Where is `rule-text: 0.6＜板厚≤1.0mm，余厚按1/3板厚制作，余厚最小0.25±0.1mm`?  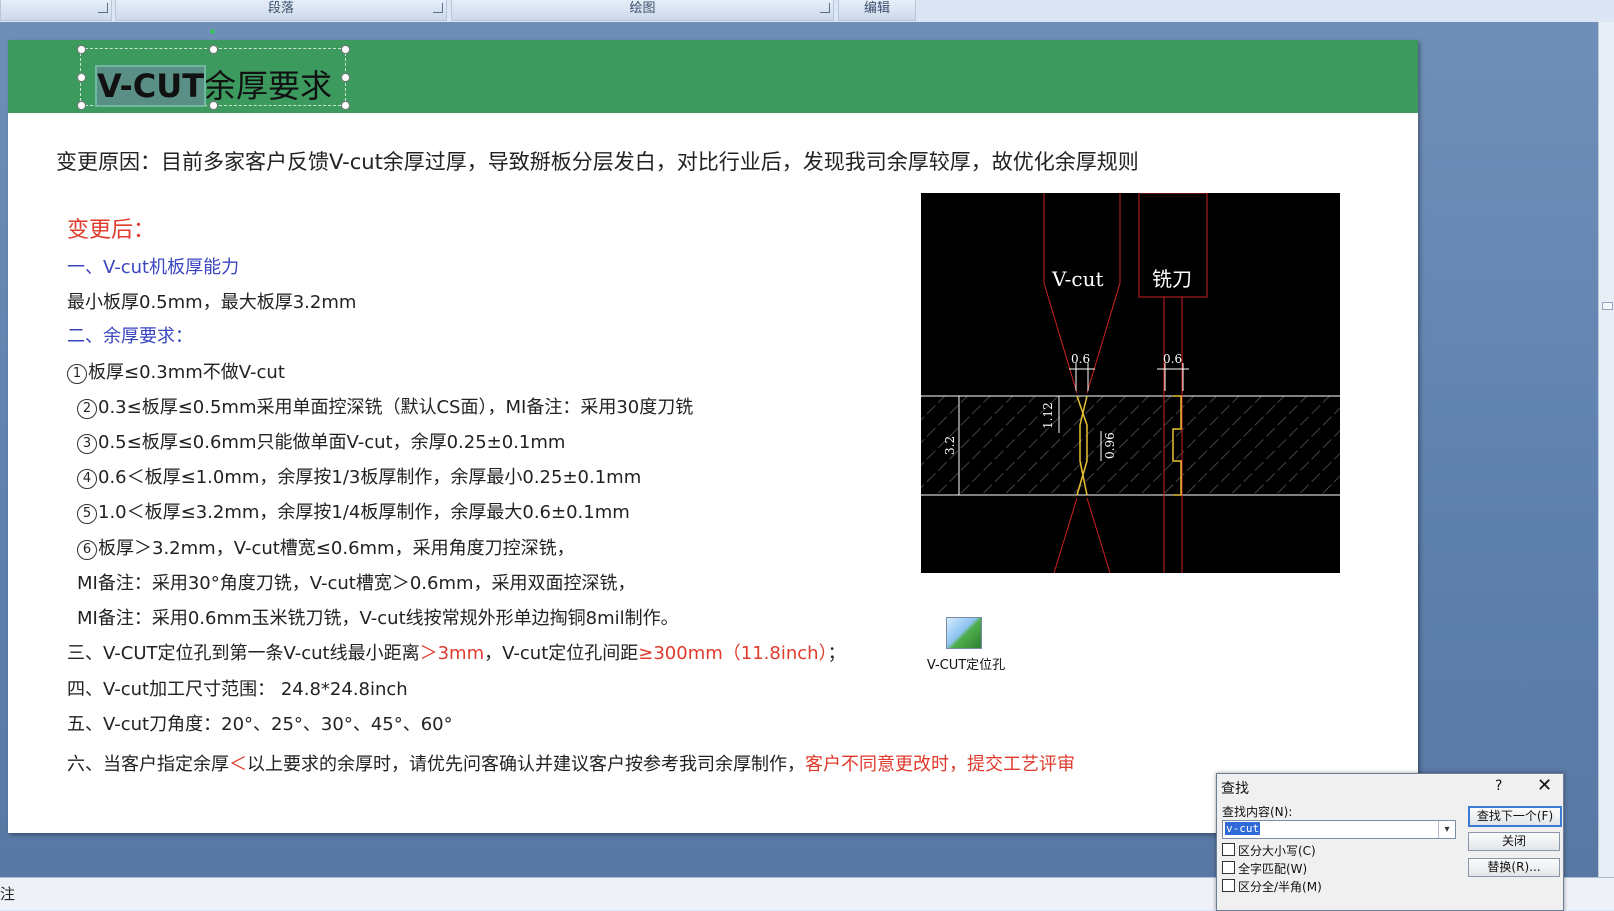 rule-text: 0.6＜板厚≤1.0mm，余厚按1/3板厚制作，余厚最小0.25±0.1mm is located at coordinates (370, 477).